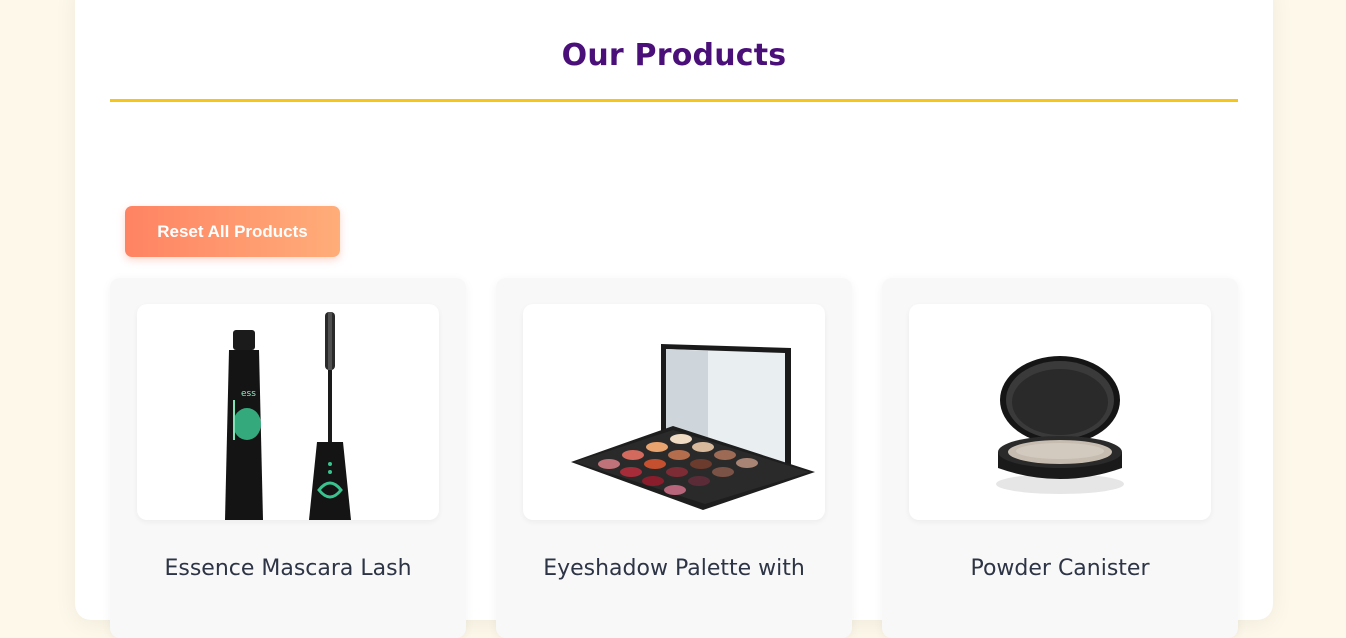  Describe the element at coordinates (674, 100) in the screenshot. I see `title-underline` at that location.